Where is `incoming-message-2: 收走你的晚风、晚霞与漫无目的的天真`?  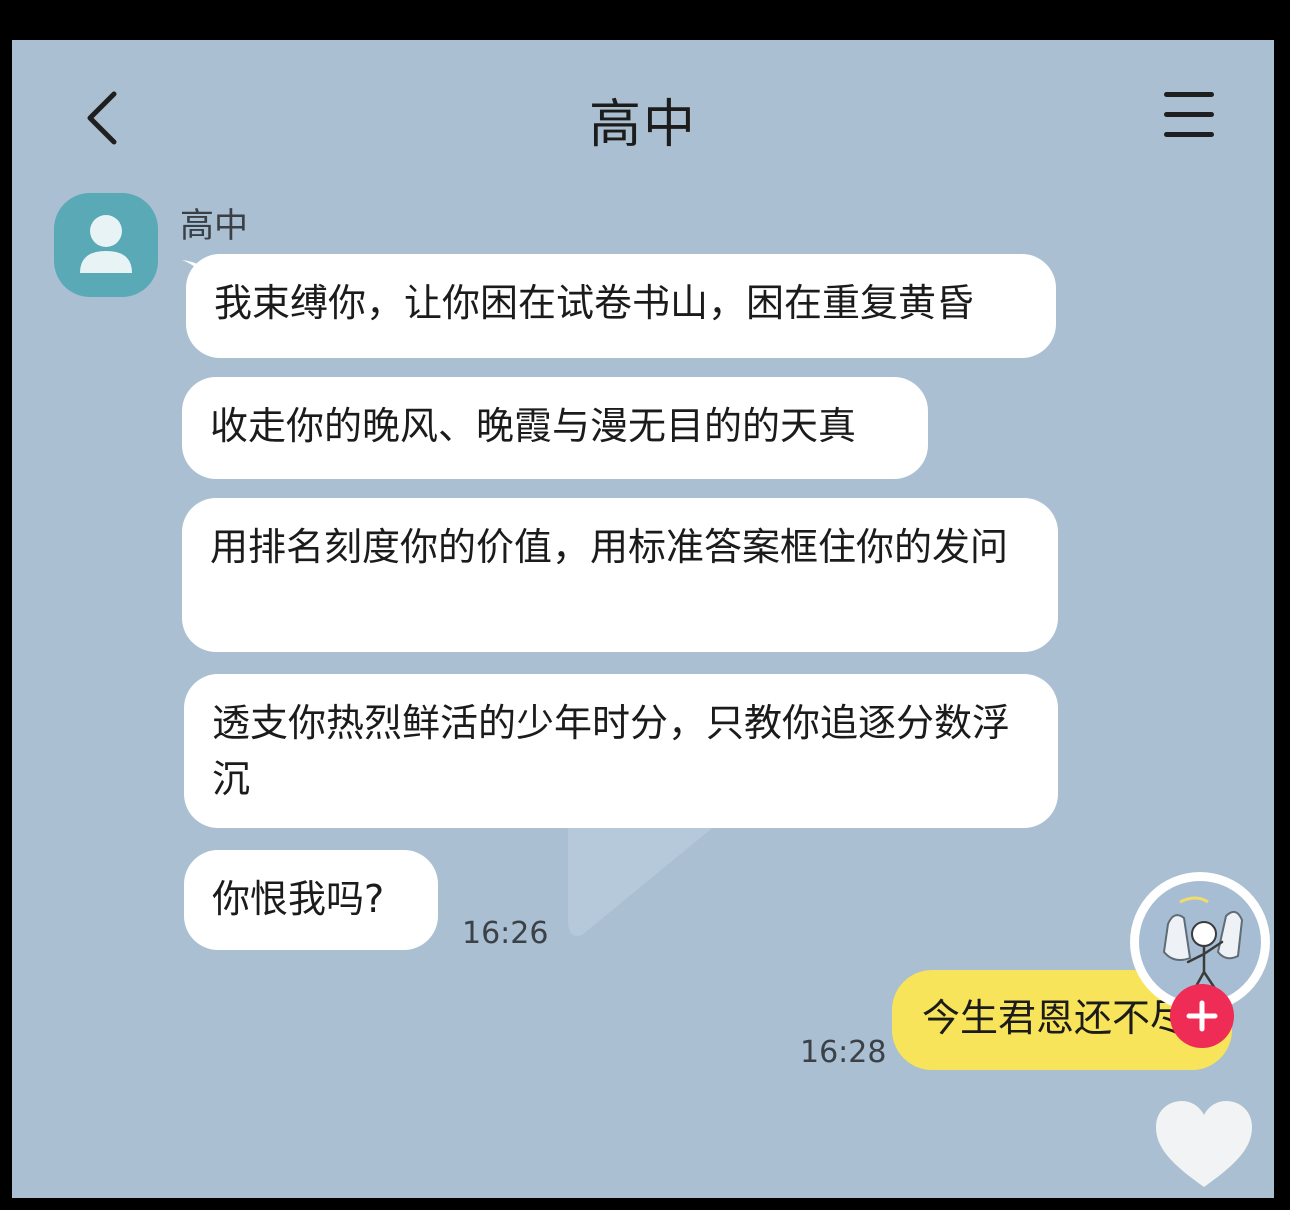
incoming-message-2: 收走你的晚风、晚霞与漫无目的的天真 is located at coordinates (555, 428).